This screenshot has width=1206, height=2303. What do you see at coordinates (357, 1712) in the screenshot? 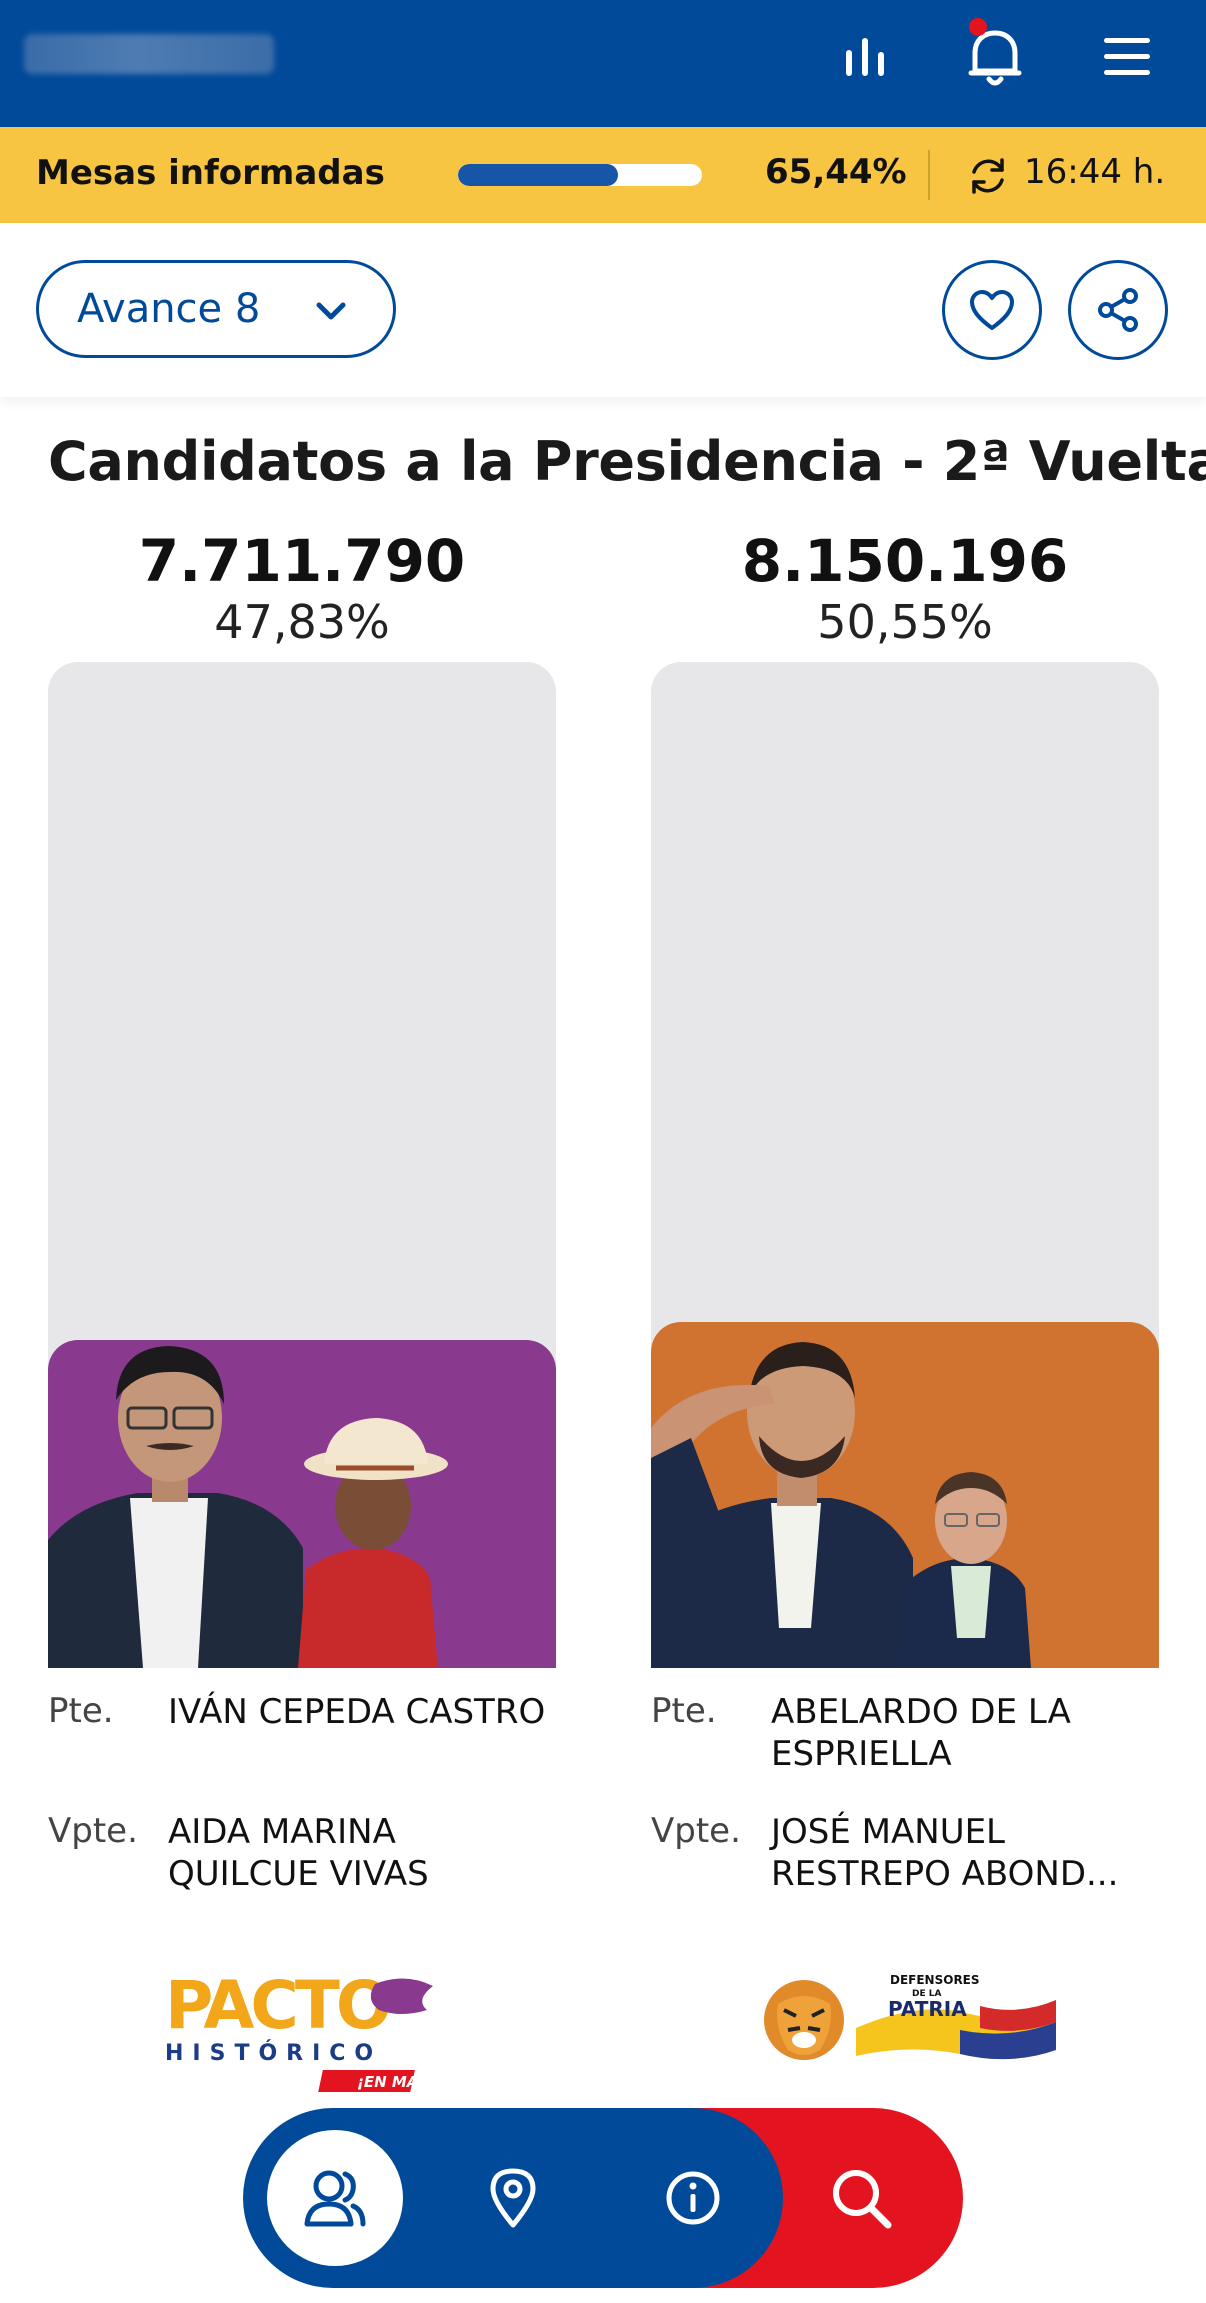
I see `president-name: IVÁN CEPEDA CASTRO` at bounding box center [357, 1712].